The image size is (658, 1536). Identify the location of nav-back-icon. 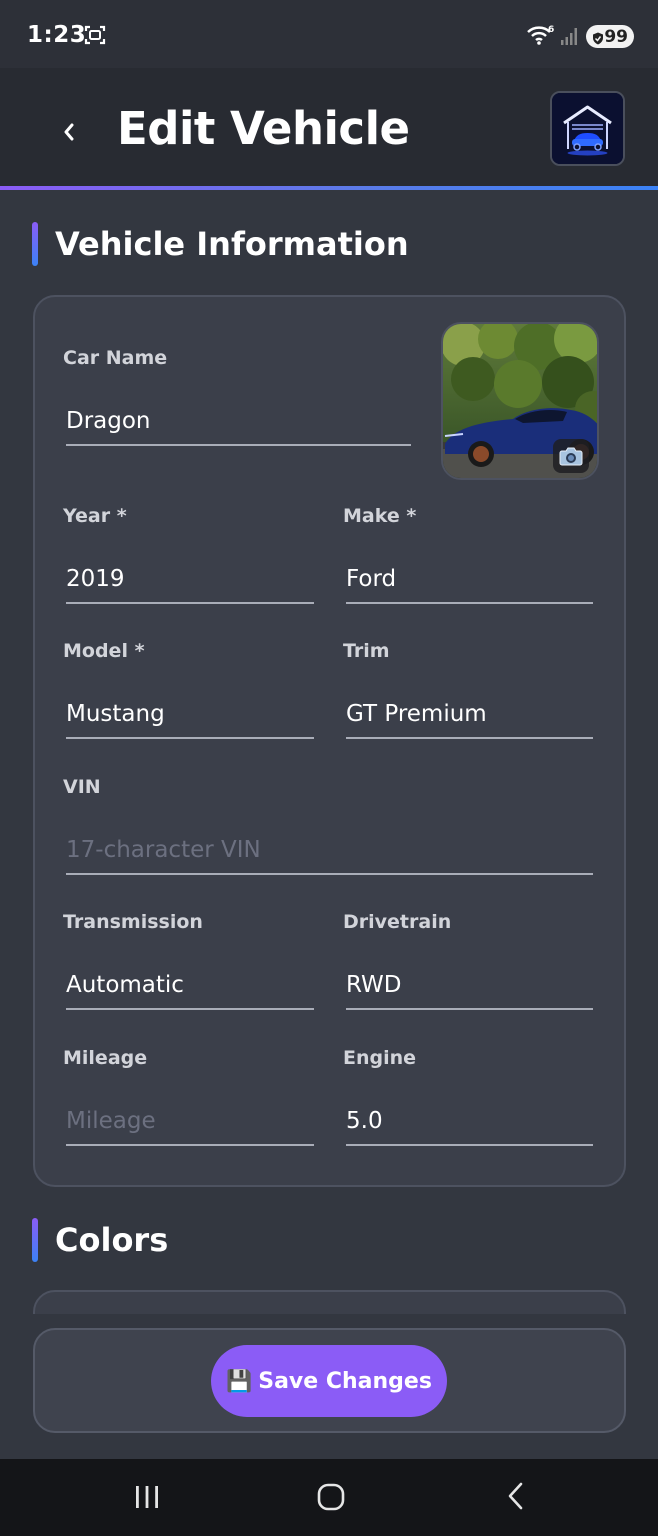
(516, 1498).